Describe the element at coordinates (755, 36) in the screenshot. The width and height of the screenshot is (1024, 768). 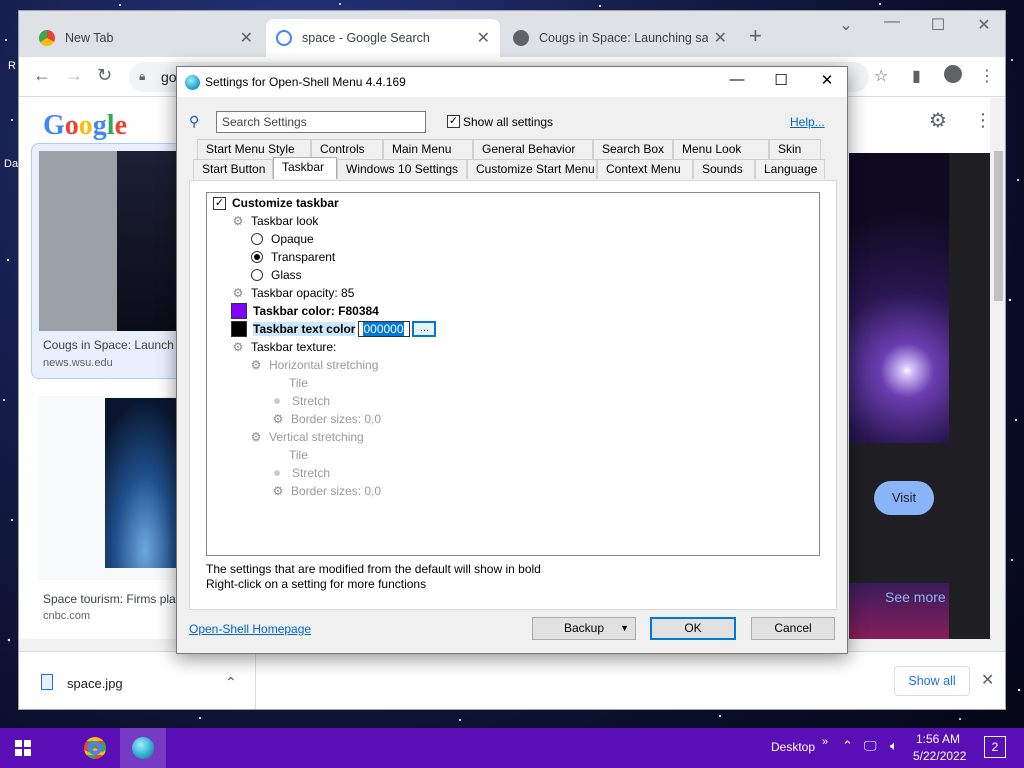
I see `new-tab-button: +` at that location.